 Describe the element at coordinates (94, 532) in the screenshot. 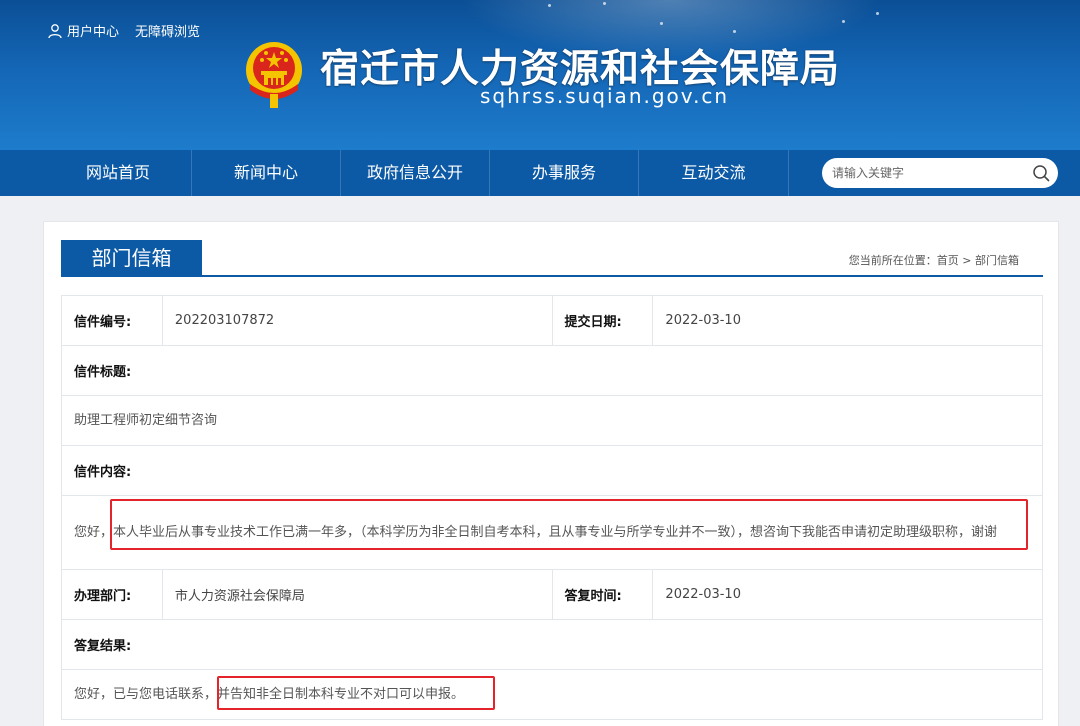

I see `letter-content-prefix: 您好，` at that location.